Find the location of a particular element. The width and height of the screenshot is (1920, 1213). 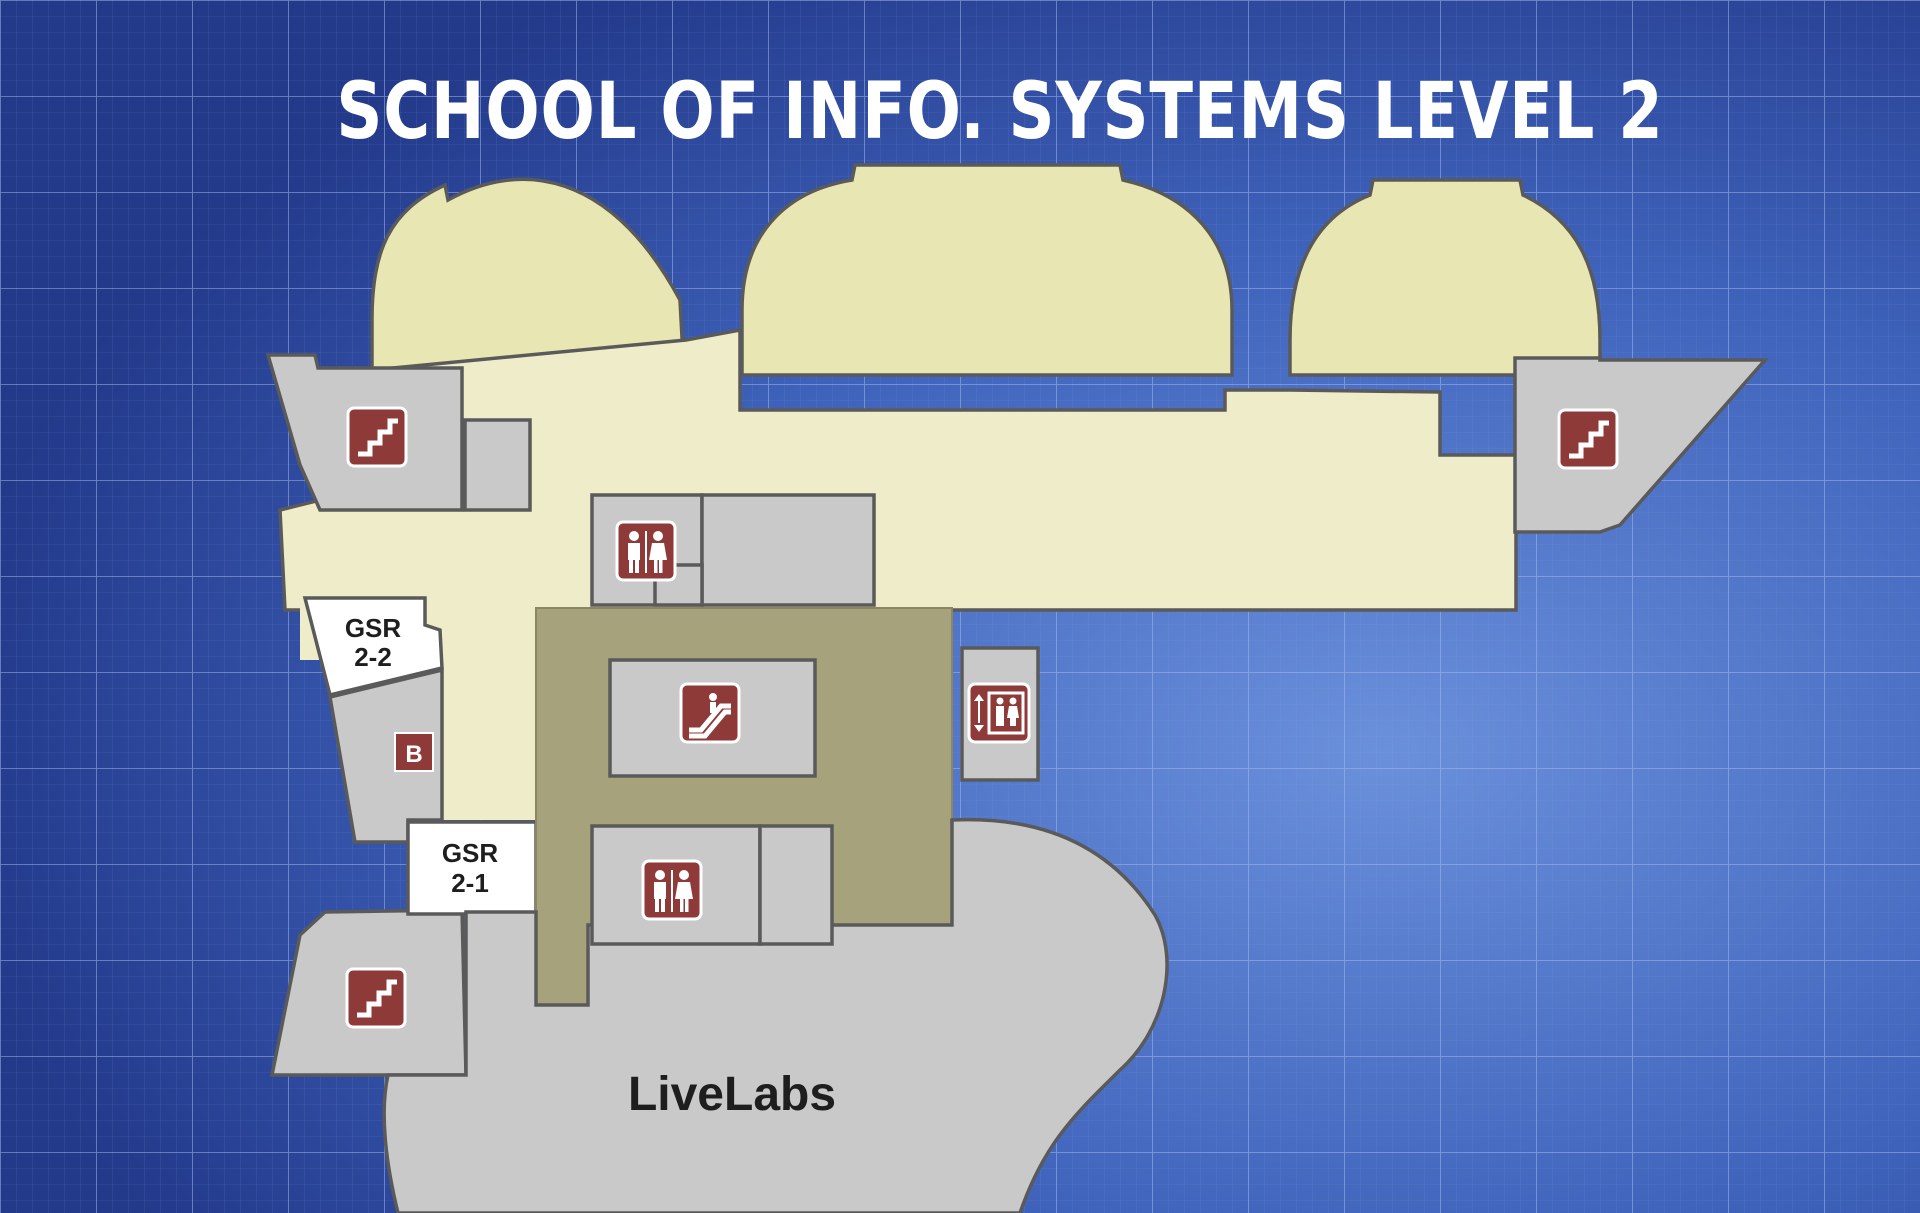

gsr-2-1-label-line1: GSR is located at coordinates (470, 853).